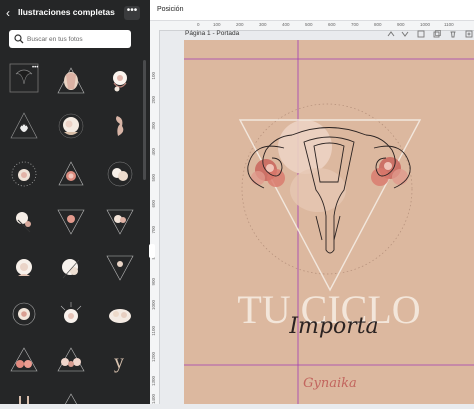  What do you see at coordinates (152, 251) in the screenshot?
I see `panel-collapse-handle` at bounding box center [152, 251].